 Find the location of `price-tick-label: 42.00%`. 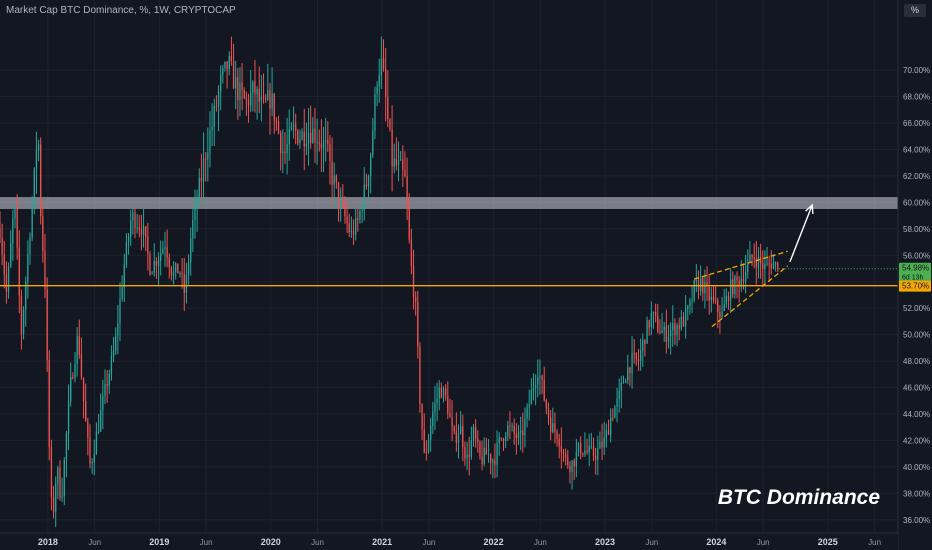

price-tick-label: 42.00% is located at coordinates (916, 440).